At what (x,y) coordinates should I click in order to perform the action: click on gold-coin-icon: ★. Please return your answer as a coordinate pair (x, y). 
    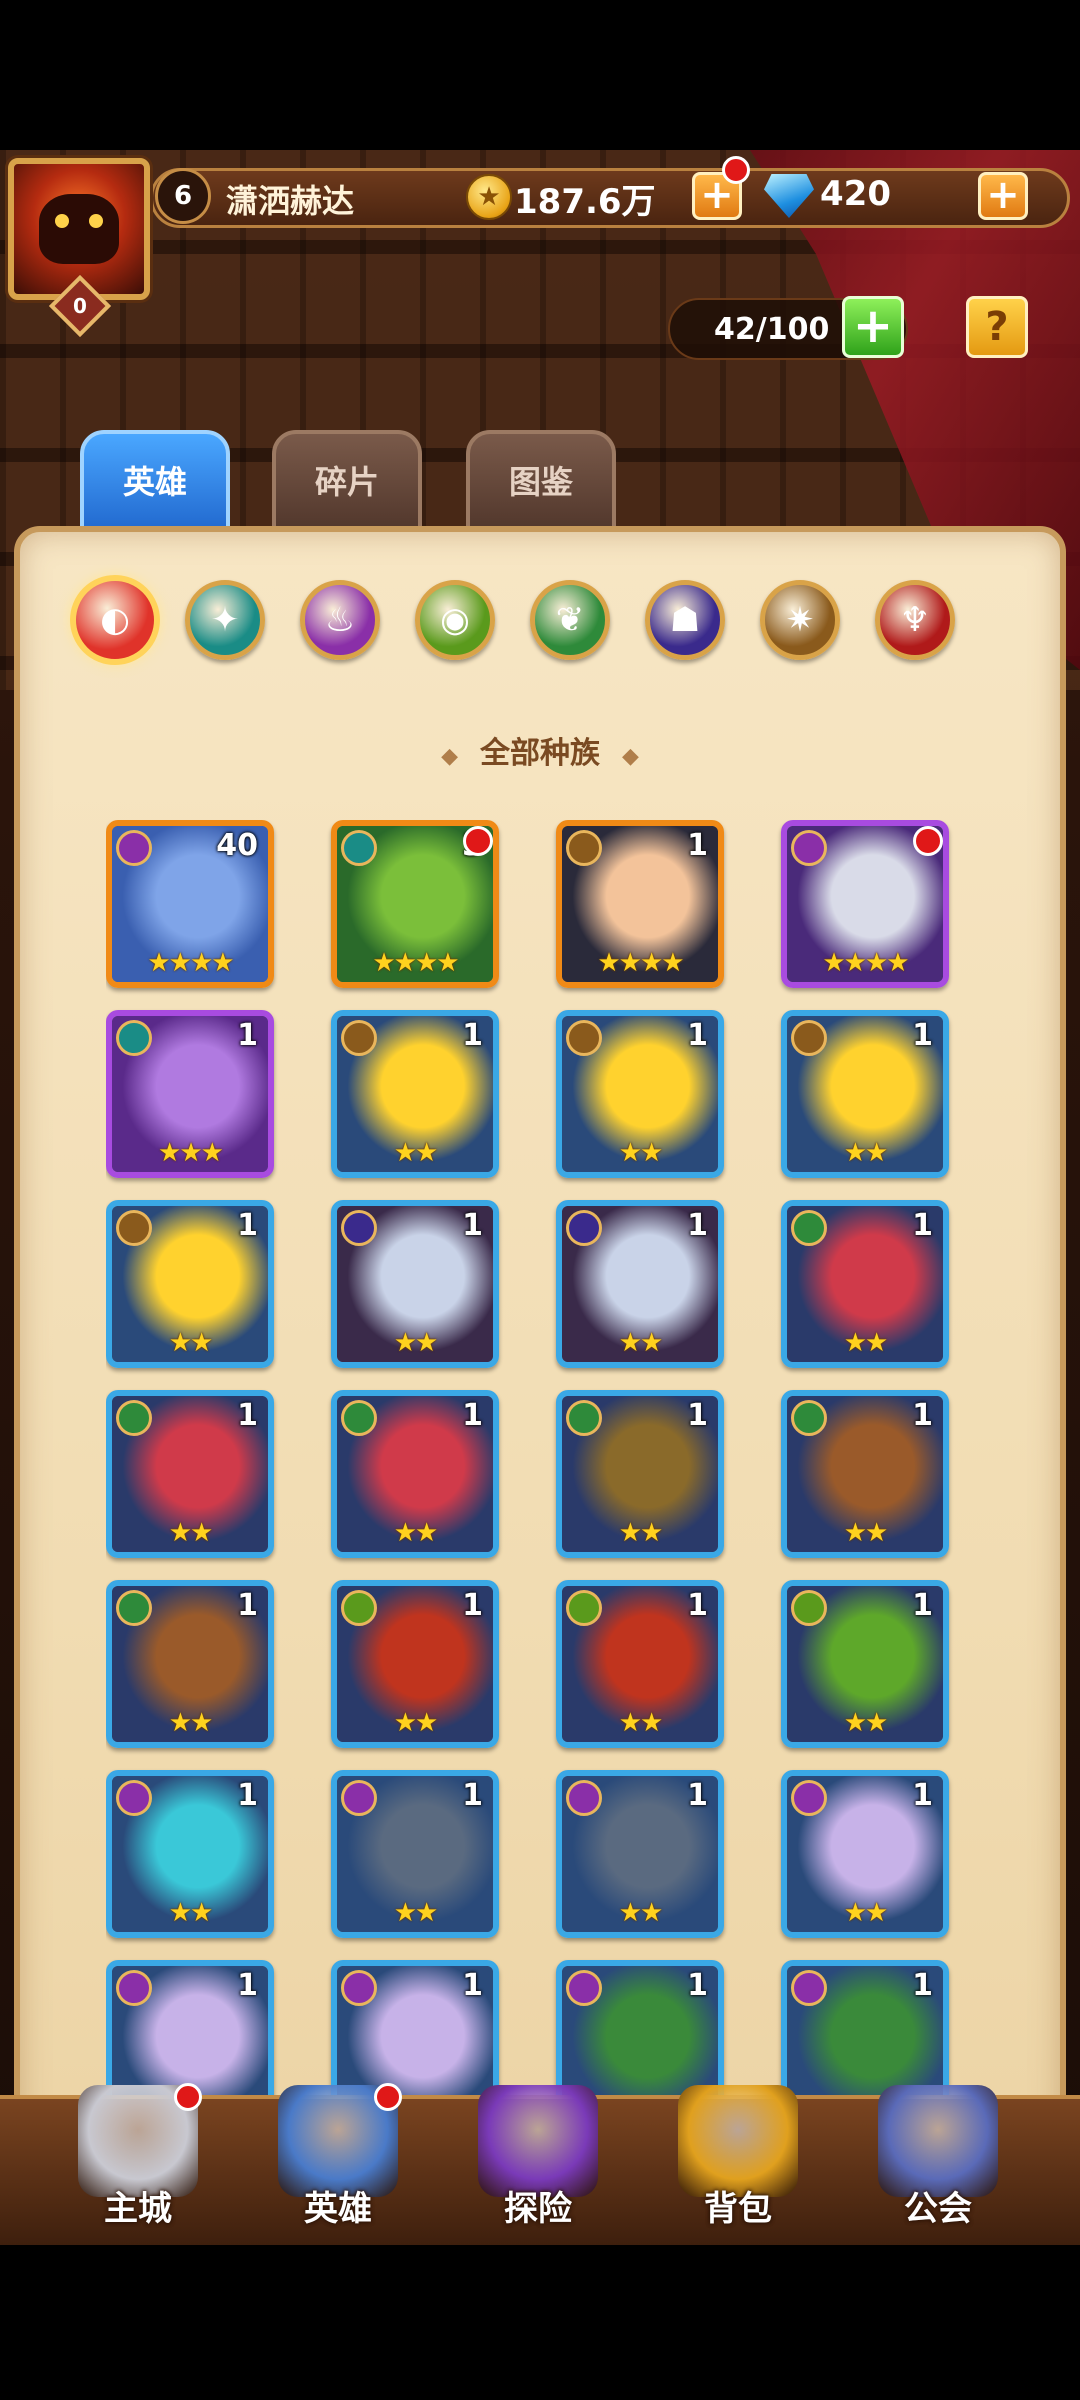
    Looking at the image, I should click on (489, 197).